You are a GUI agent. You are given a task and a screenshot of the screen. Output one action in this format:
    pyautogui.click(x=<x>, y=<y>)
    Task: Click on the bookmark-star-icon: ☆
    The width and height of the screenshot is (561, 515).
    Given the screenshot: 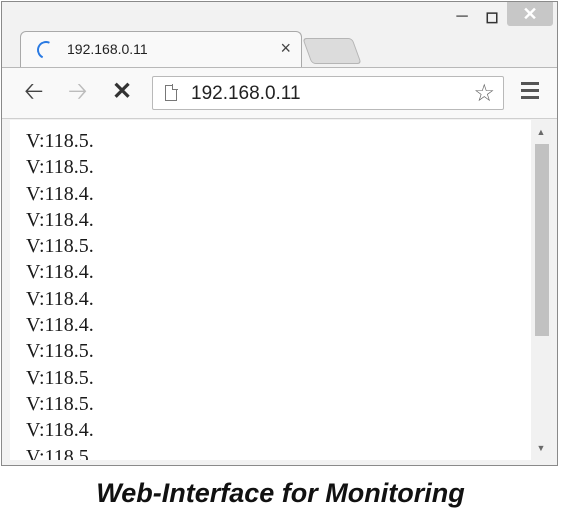 What is the action you would take?
    pyautogui.click(x=484, y=93)
    